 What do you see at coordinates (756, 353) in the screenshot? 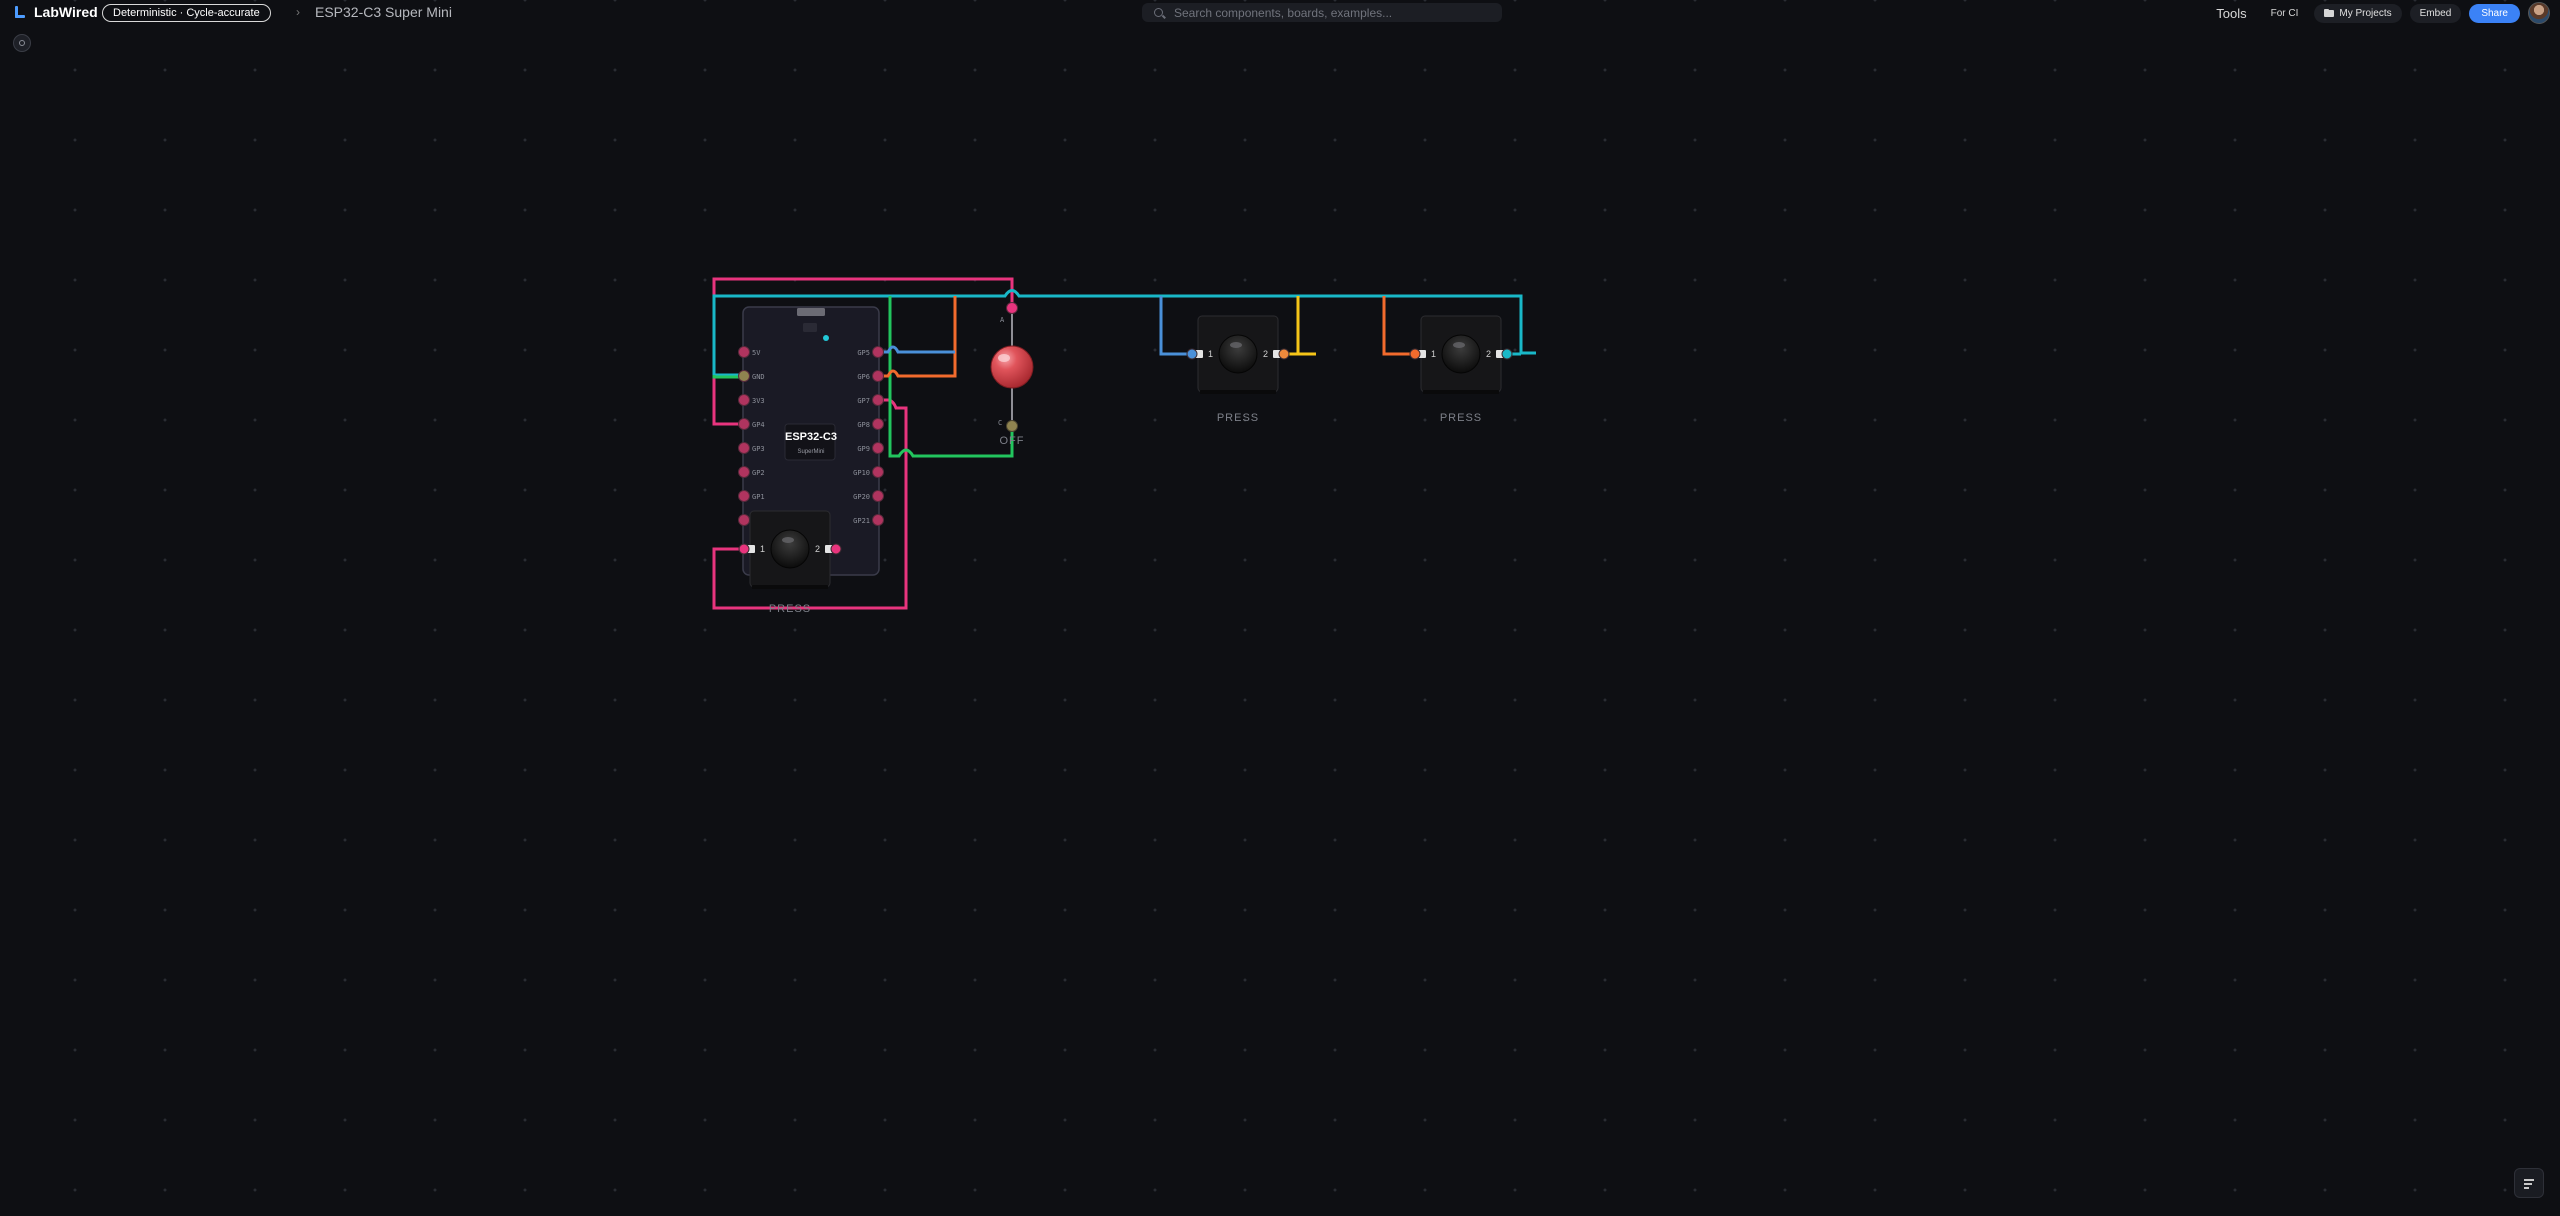
I see `board-pin-label: 5V` at bounding box center [756, 353].